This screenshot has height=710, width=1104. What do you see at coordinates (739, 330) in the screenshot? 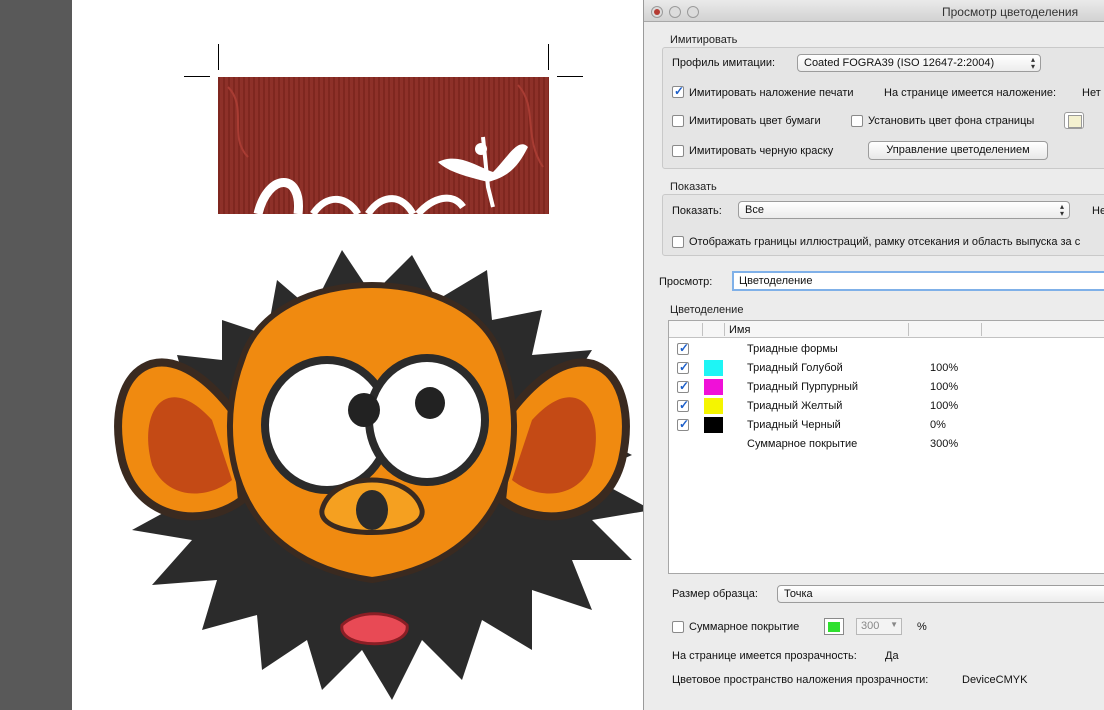
I see `column-name-header: Имя` at bounding box center [739, 330].